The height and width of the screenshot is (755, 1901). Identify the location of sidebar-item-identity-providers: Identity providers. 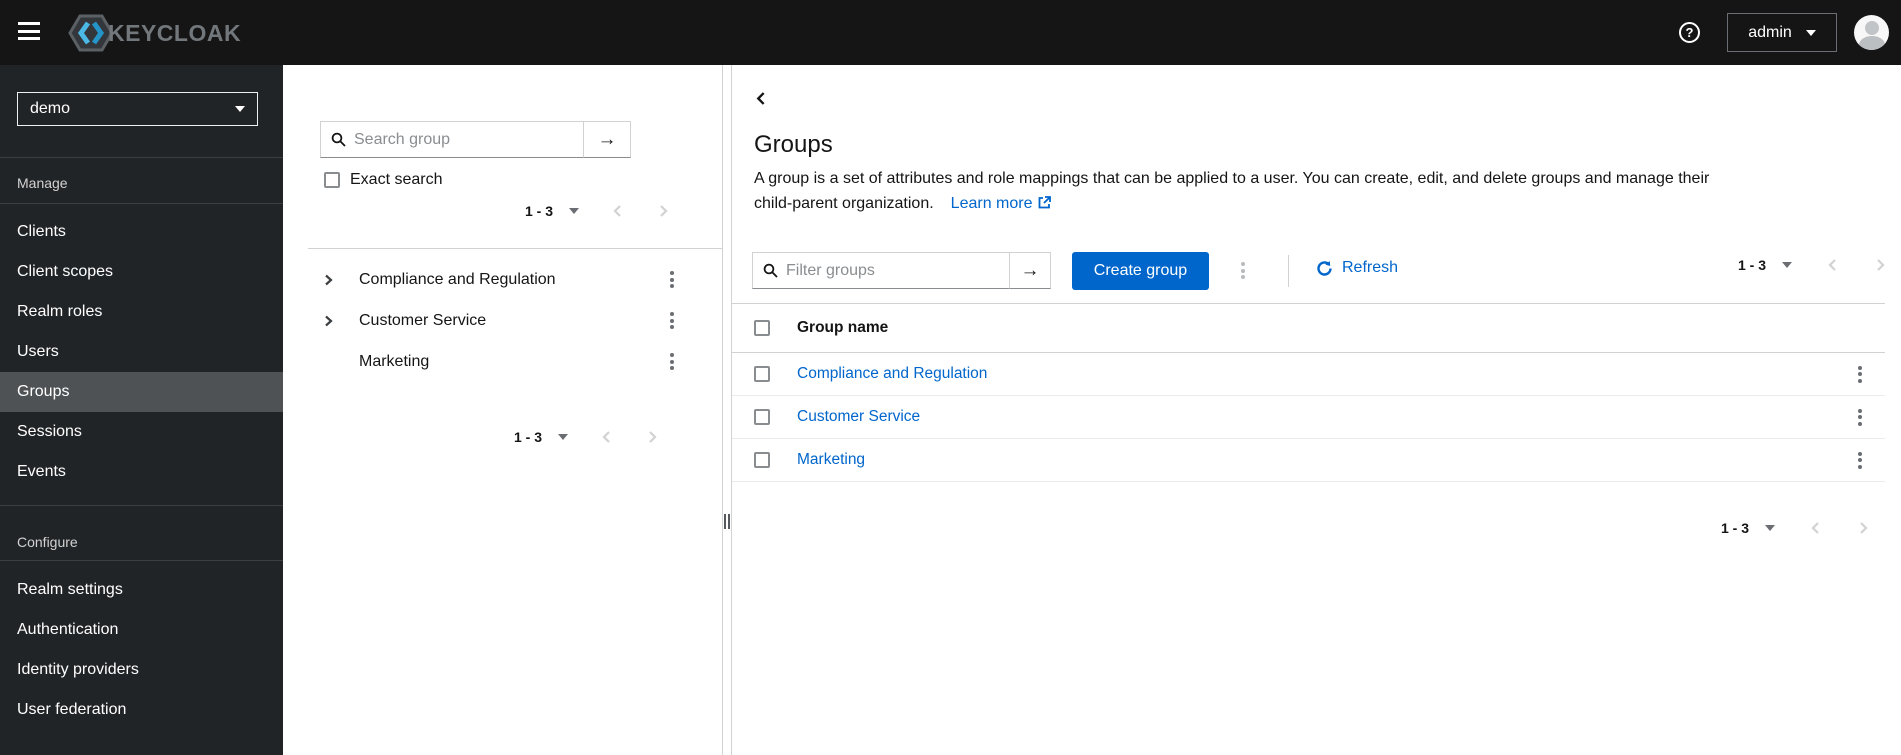
(141, 670).